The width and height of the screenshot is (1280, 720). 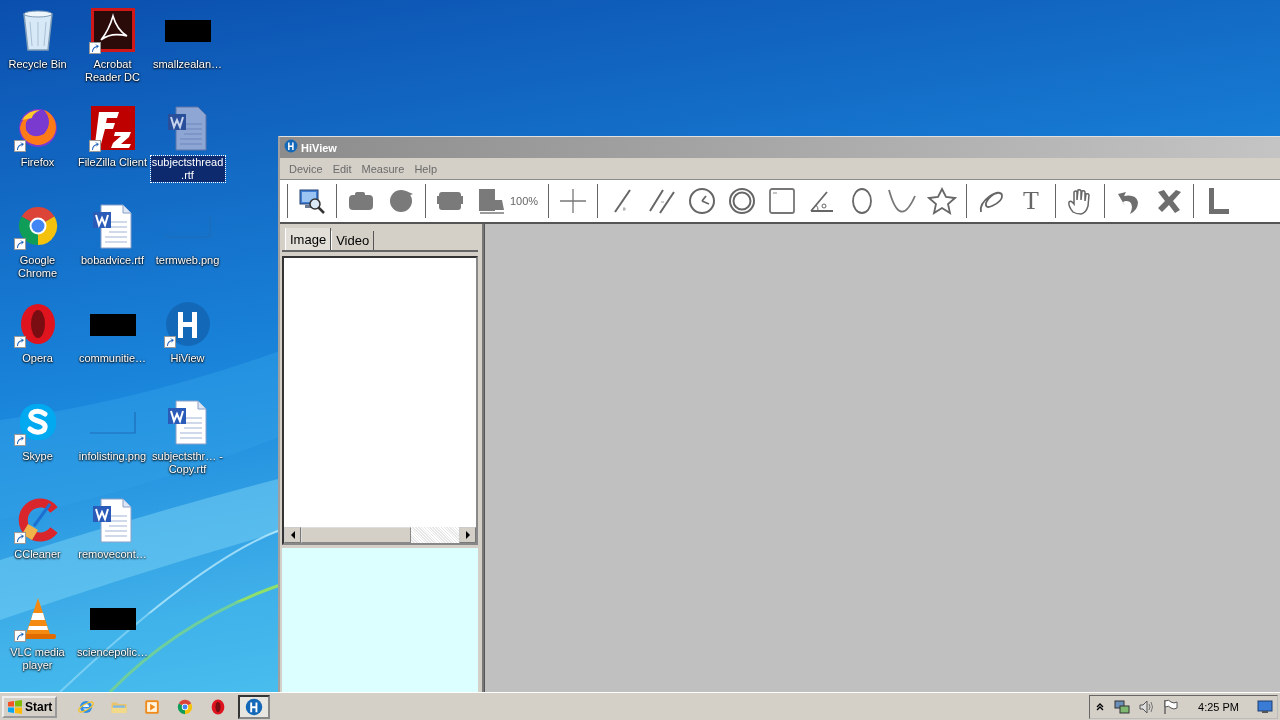 What do you see at coordinates (30, 706) in the screenshot?
I see `start-button: Start` at bounding box center [30, 706].